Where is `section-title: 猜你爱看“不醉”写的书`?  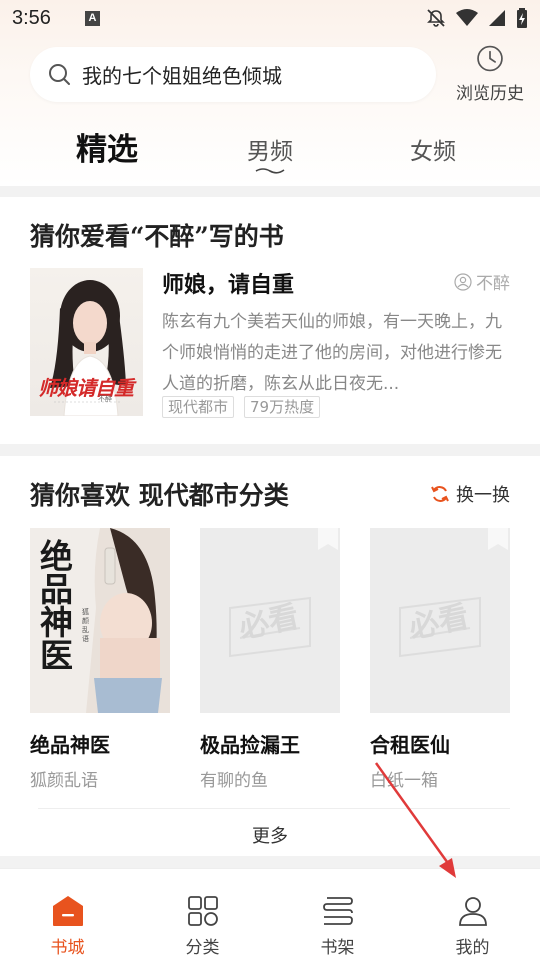
section-title: 猜你爱看“不醉”写的书 is located at coordinates (157, 236).